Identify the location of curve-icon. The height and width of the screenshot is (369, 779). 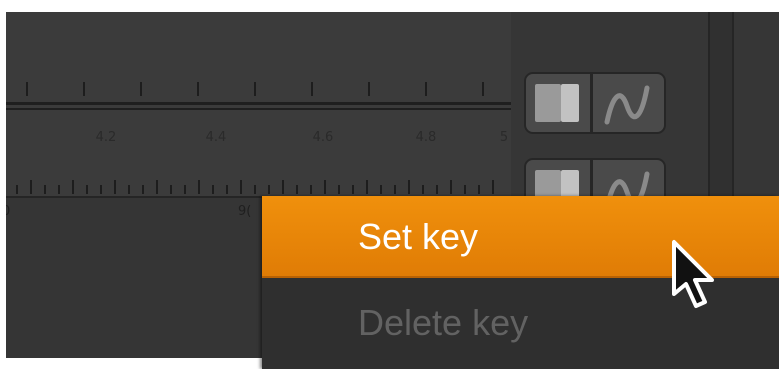
(627, 105).